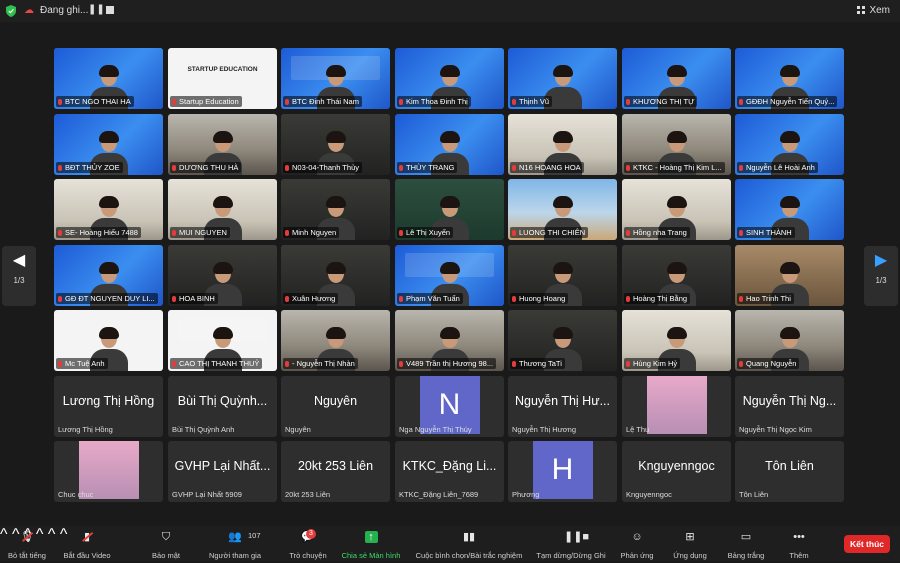  What do you see at coordinates (771, 363) in the screenshot?
I see `participant-name: Quang Nguyễn` at bounding box center [771, 363].